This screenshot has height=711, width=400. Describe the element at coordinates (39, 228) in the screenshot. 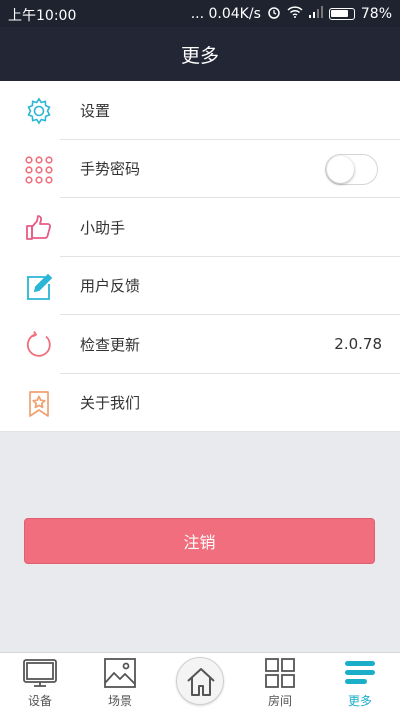

I see `thumbs-up-icon` at that location.